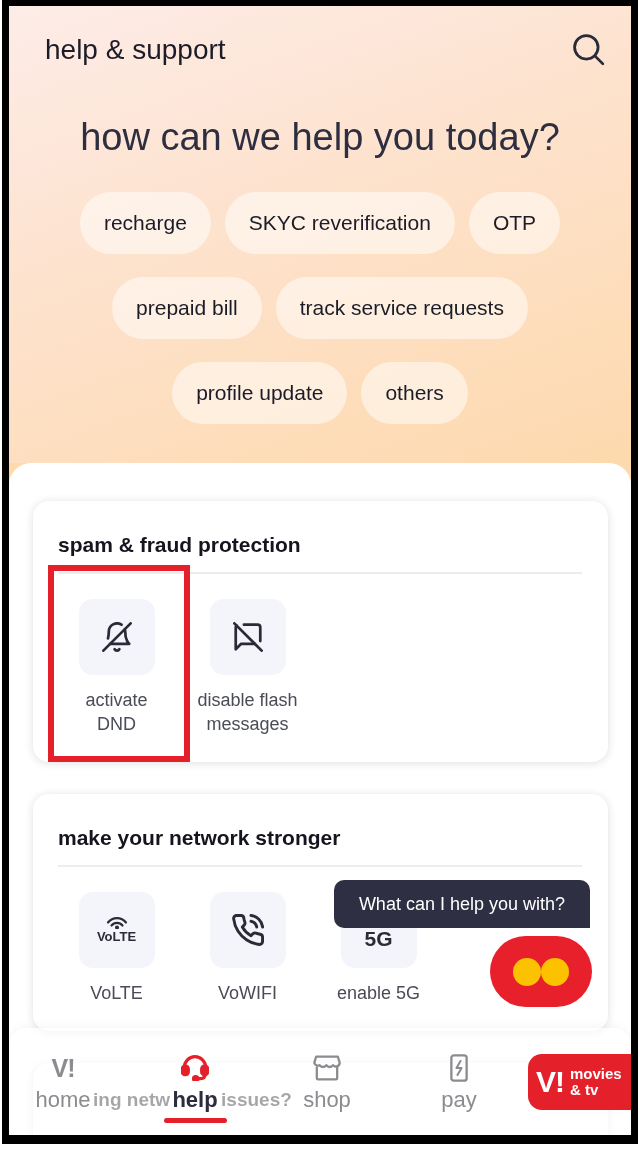 Image resolution: width=640 pixels, height=1149 pixels. I want to click on phone-waves-icon, so click(247, 930).